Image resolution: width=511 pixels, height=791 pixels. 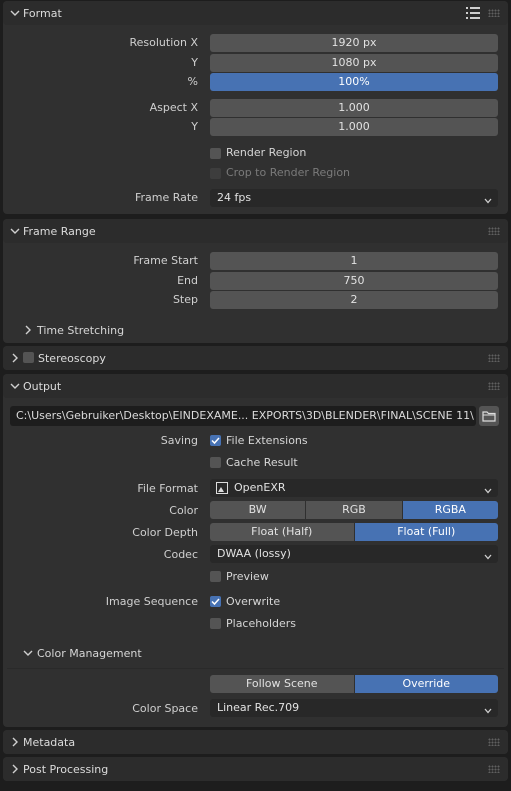 What do you see at coordinates (288, 172) in the screenshot?
I see `crop-region-label: Crop to Render Region` at bounding box center [288, 172].